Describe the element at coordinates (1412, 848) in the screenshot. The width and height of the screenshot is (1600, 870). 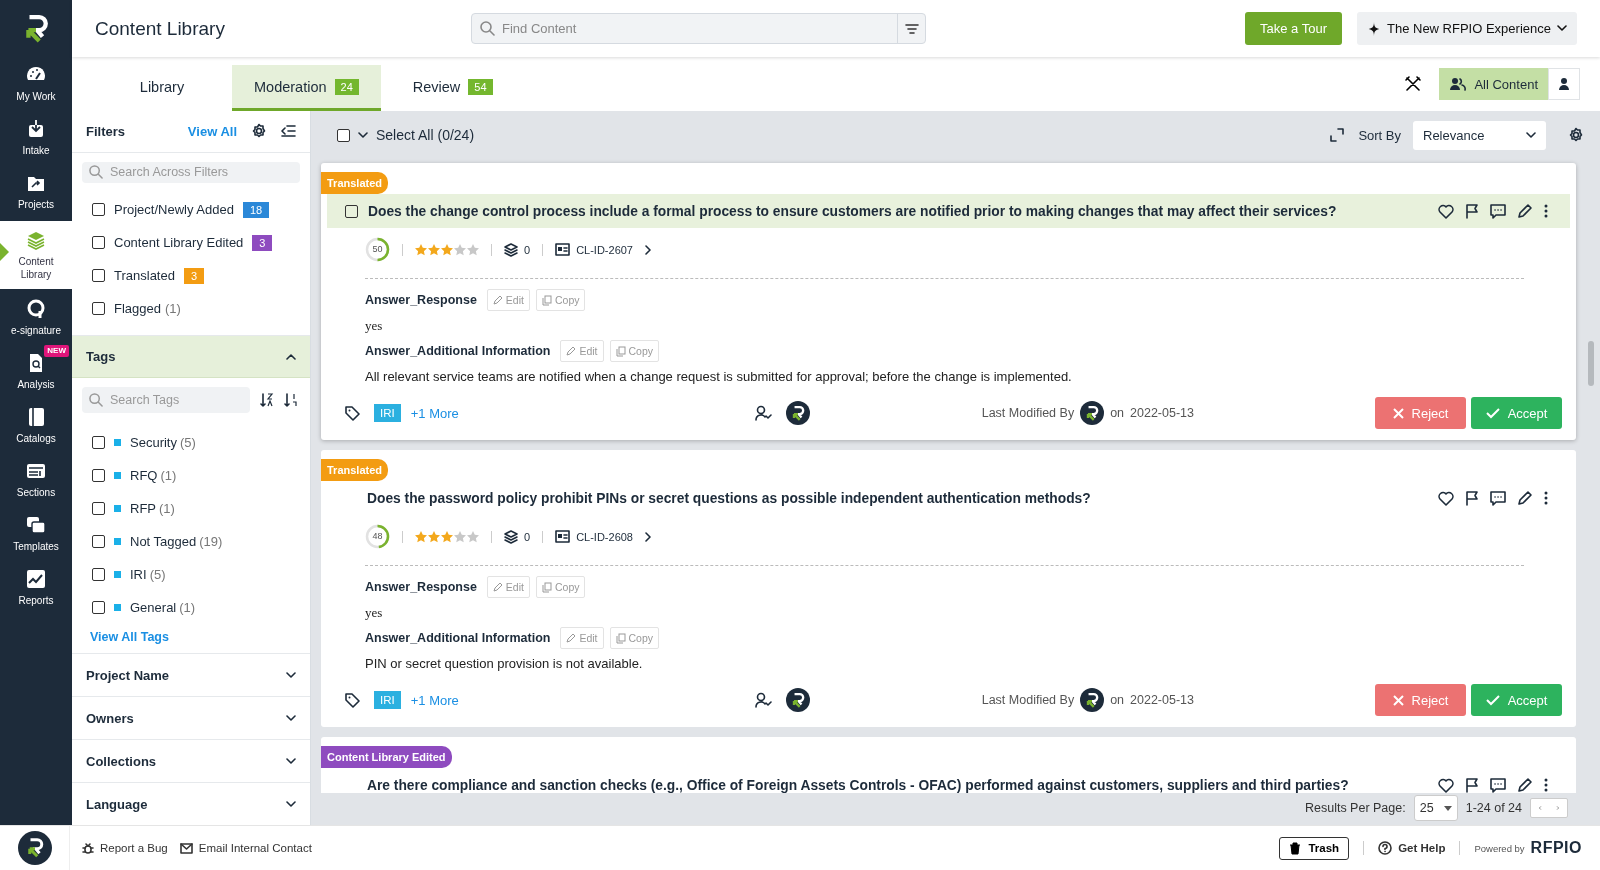
I see `help-link: Get Help` at that location.